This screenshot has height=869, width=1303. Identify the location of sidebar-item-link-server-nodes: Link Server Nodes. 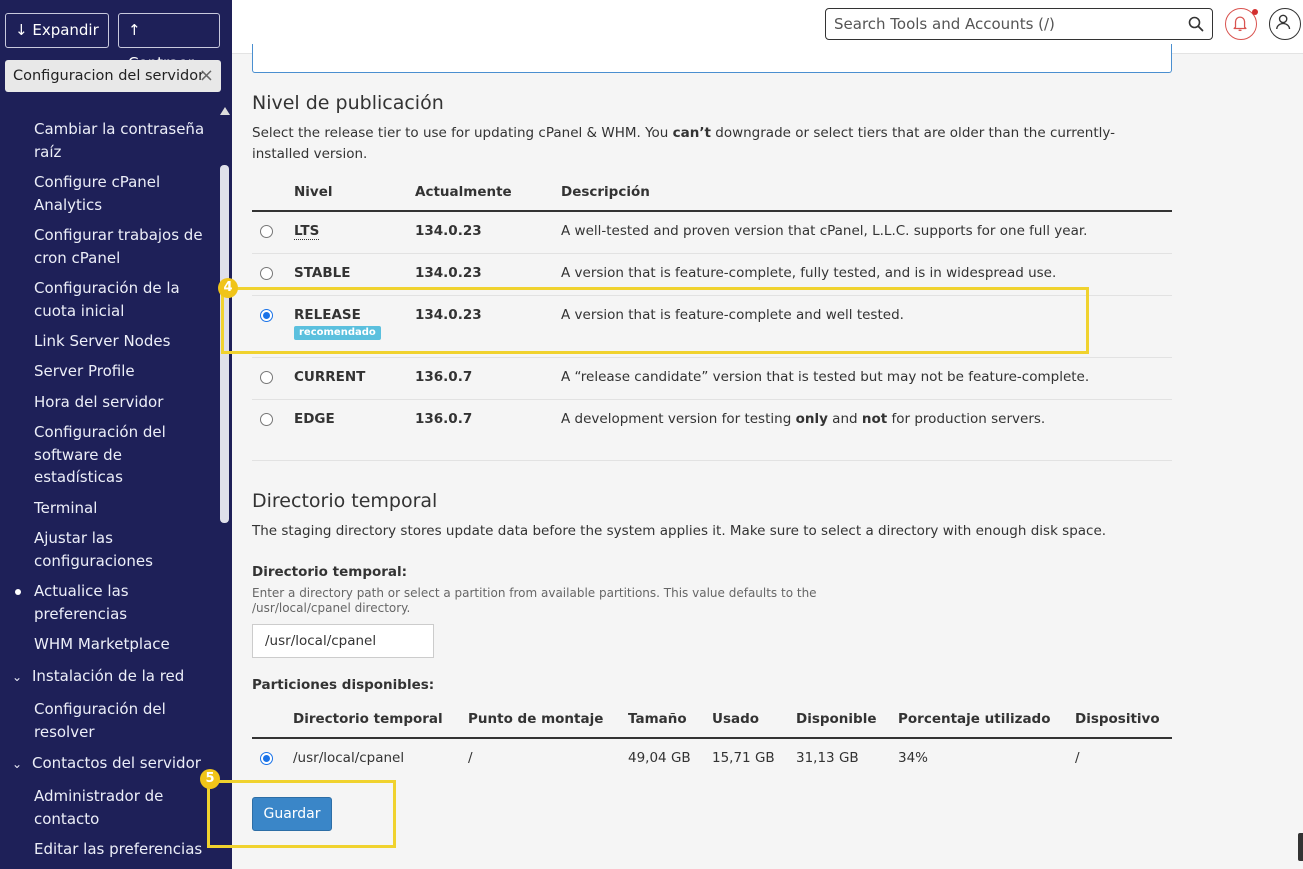
(123, 341).